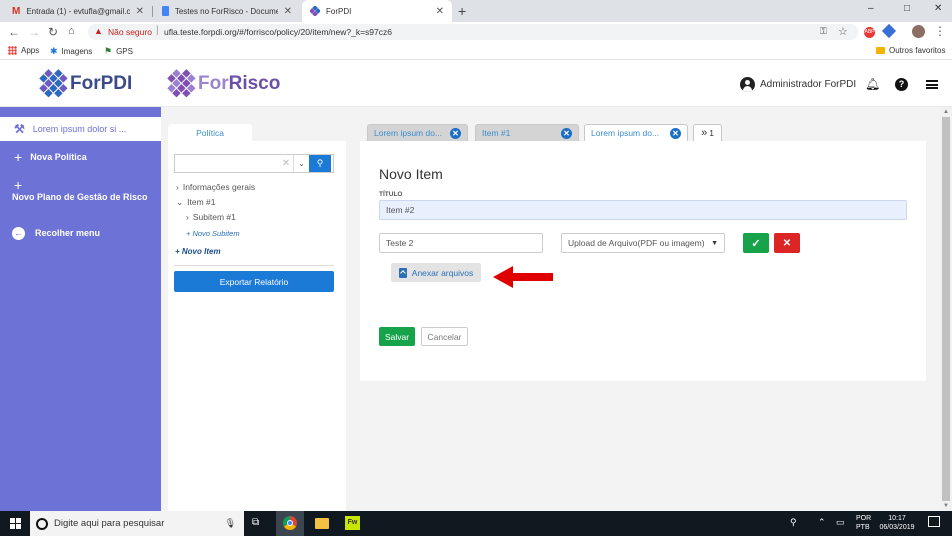 This screenshot has height=536, width=952. Describe the element at coordinates (58, 157) in the screenshot. I see `sidebar-item-label: Nova Política` at that location.